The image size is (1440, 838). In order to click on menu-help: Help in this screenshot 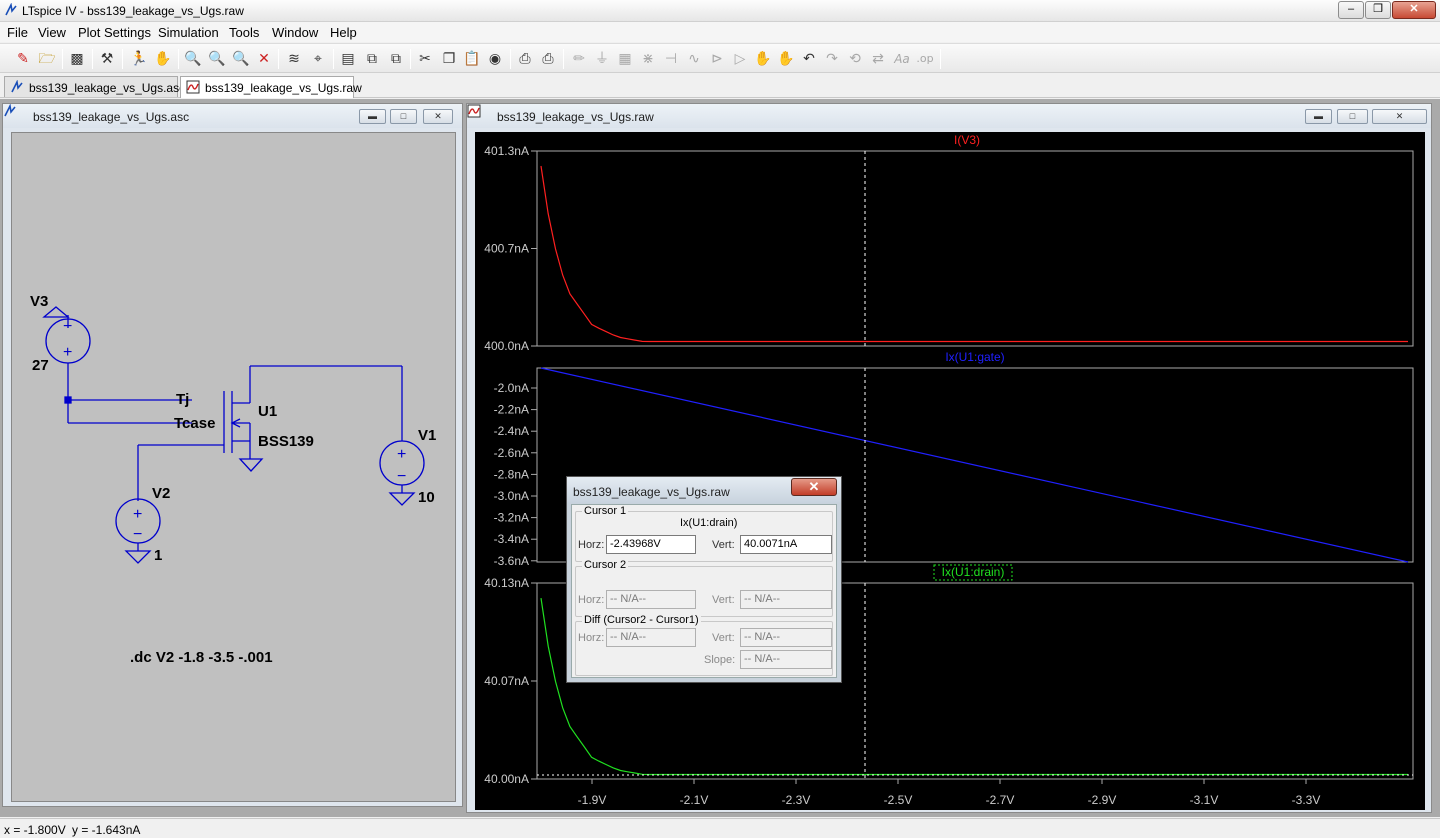, I will do `click(343, 32)`.